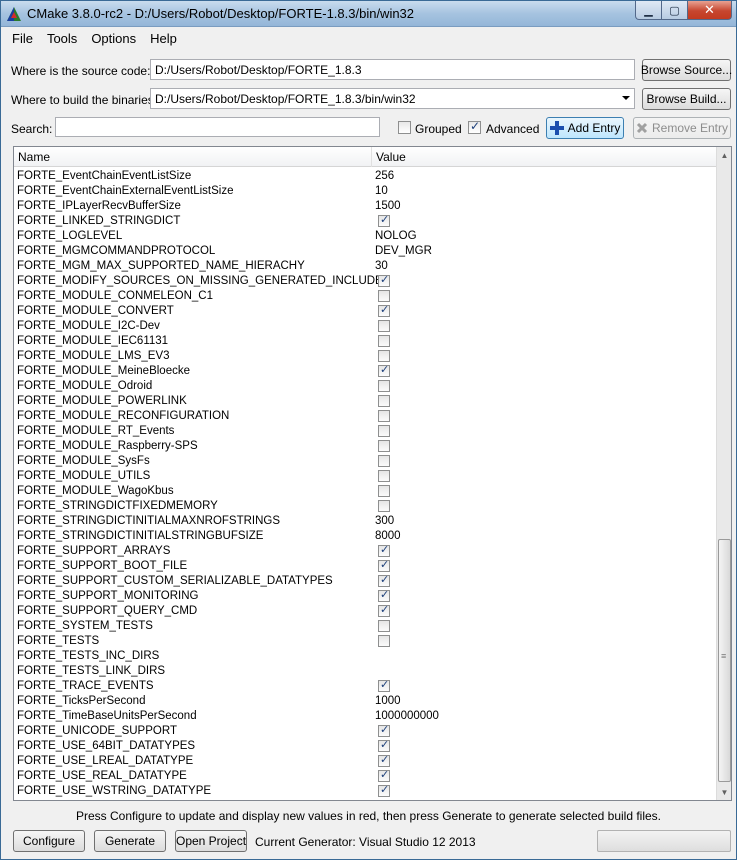  I want to click on table-row: FORTE_SUPPORT_MONITORING, so click(365, 596).